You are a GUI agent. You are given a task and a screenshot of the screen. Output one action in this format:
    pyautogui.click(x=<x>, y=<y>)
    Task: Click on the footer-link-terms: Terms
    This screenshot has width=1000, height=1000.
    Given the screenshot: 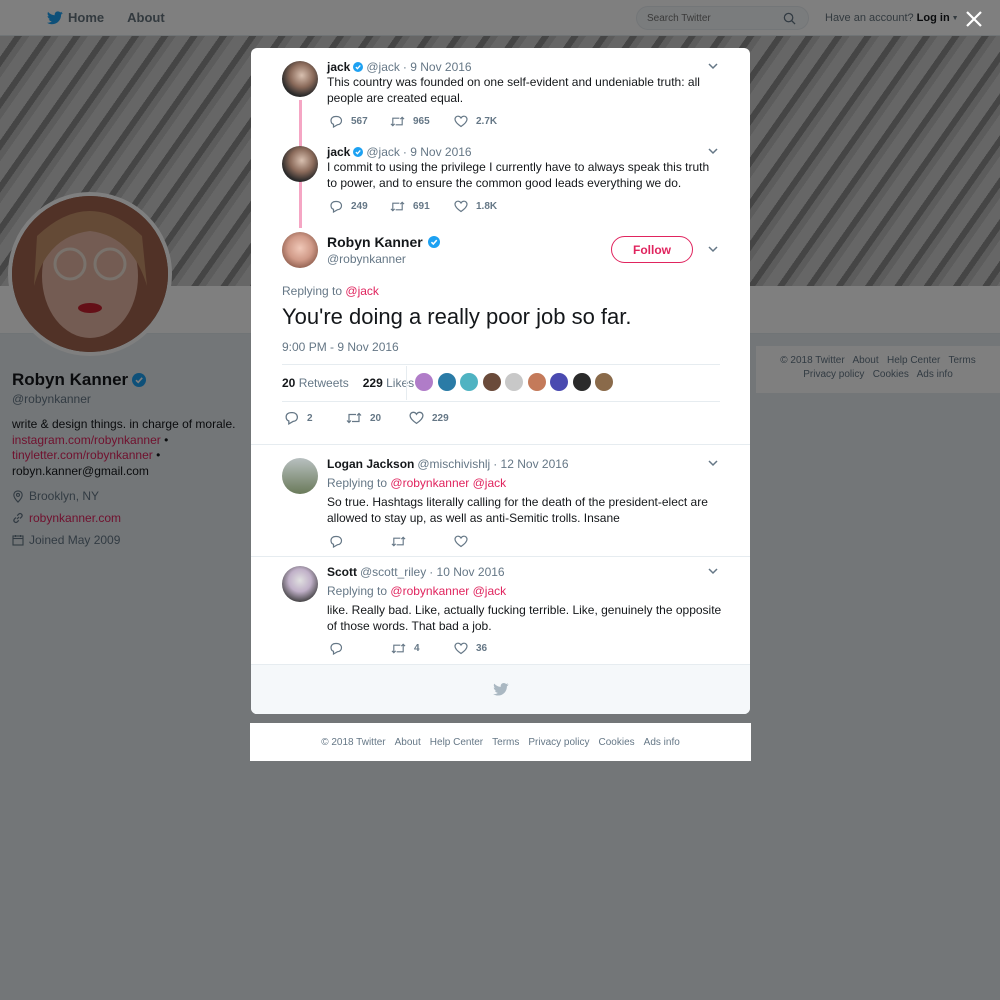 What is the action you would take?
    pyautogui.click(x=505, y=742)
    